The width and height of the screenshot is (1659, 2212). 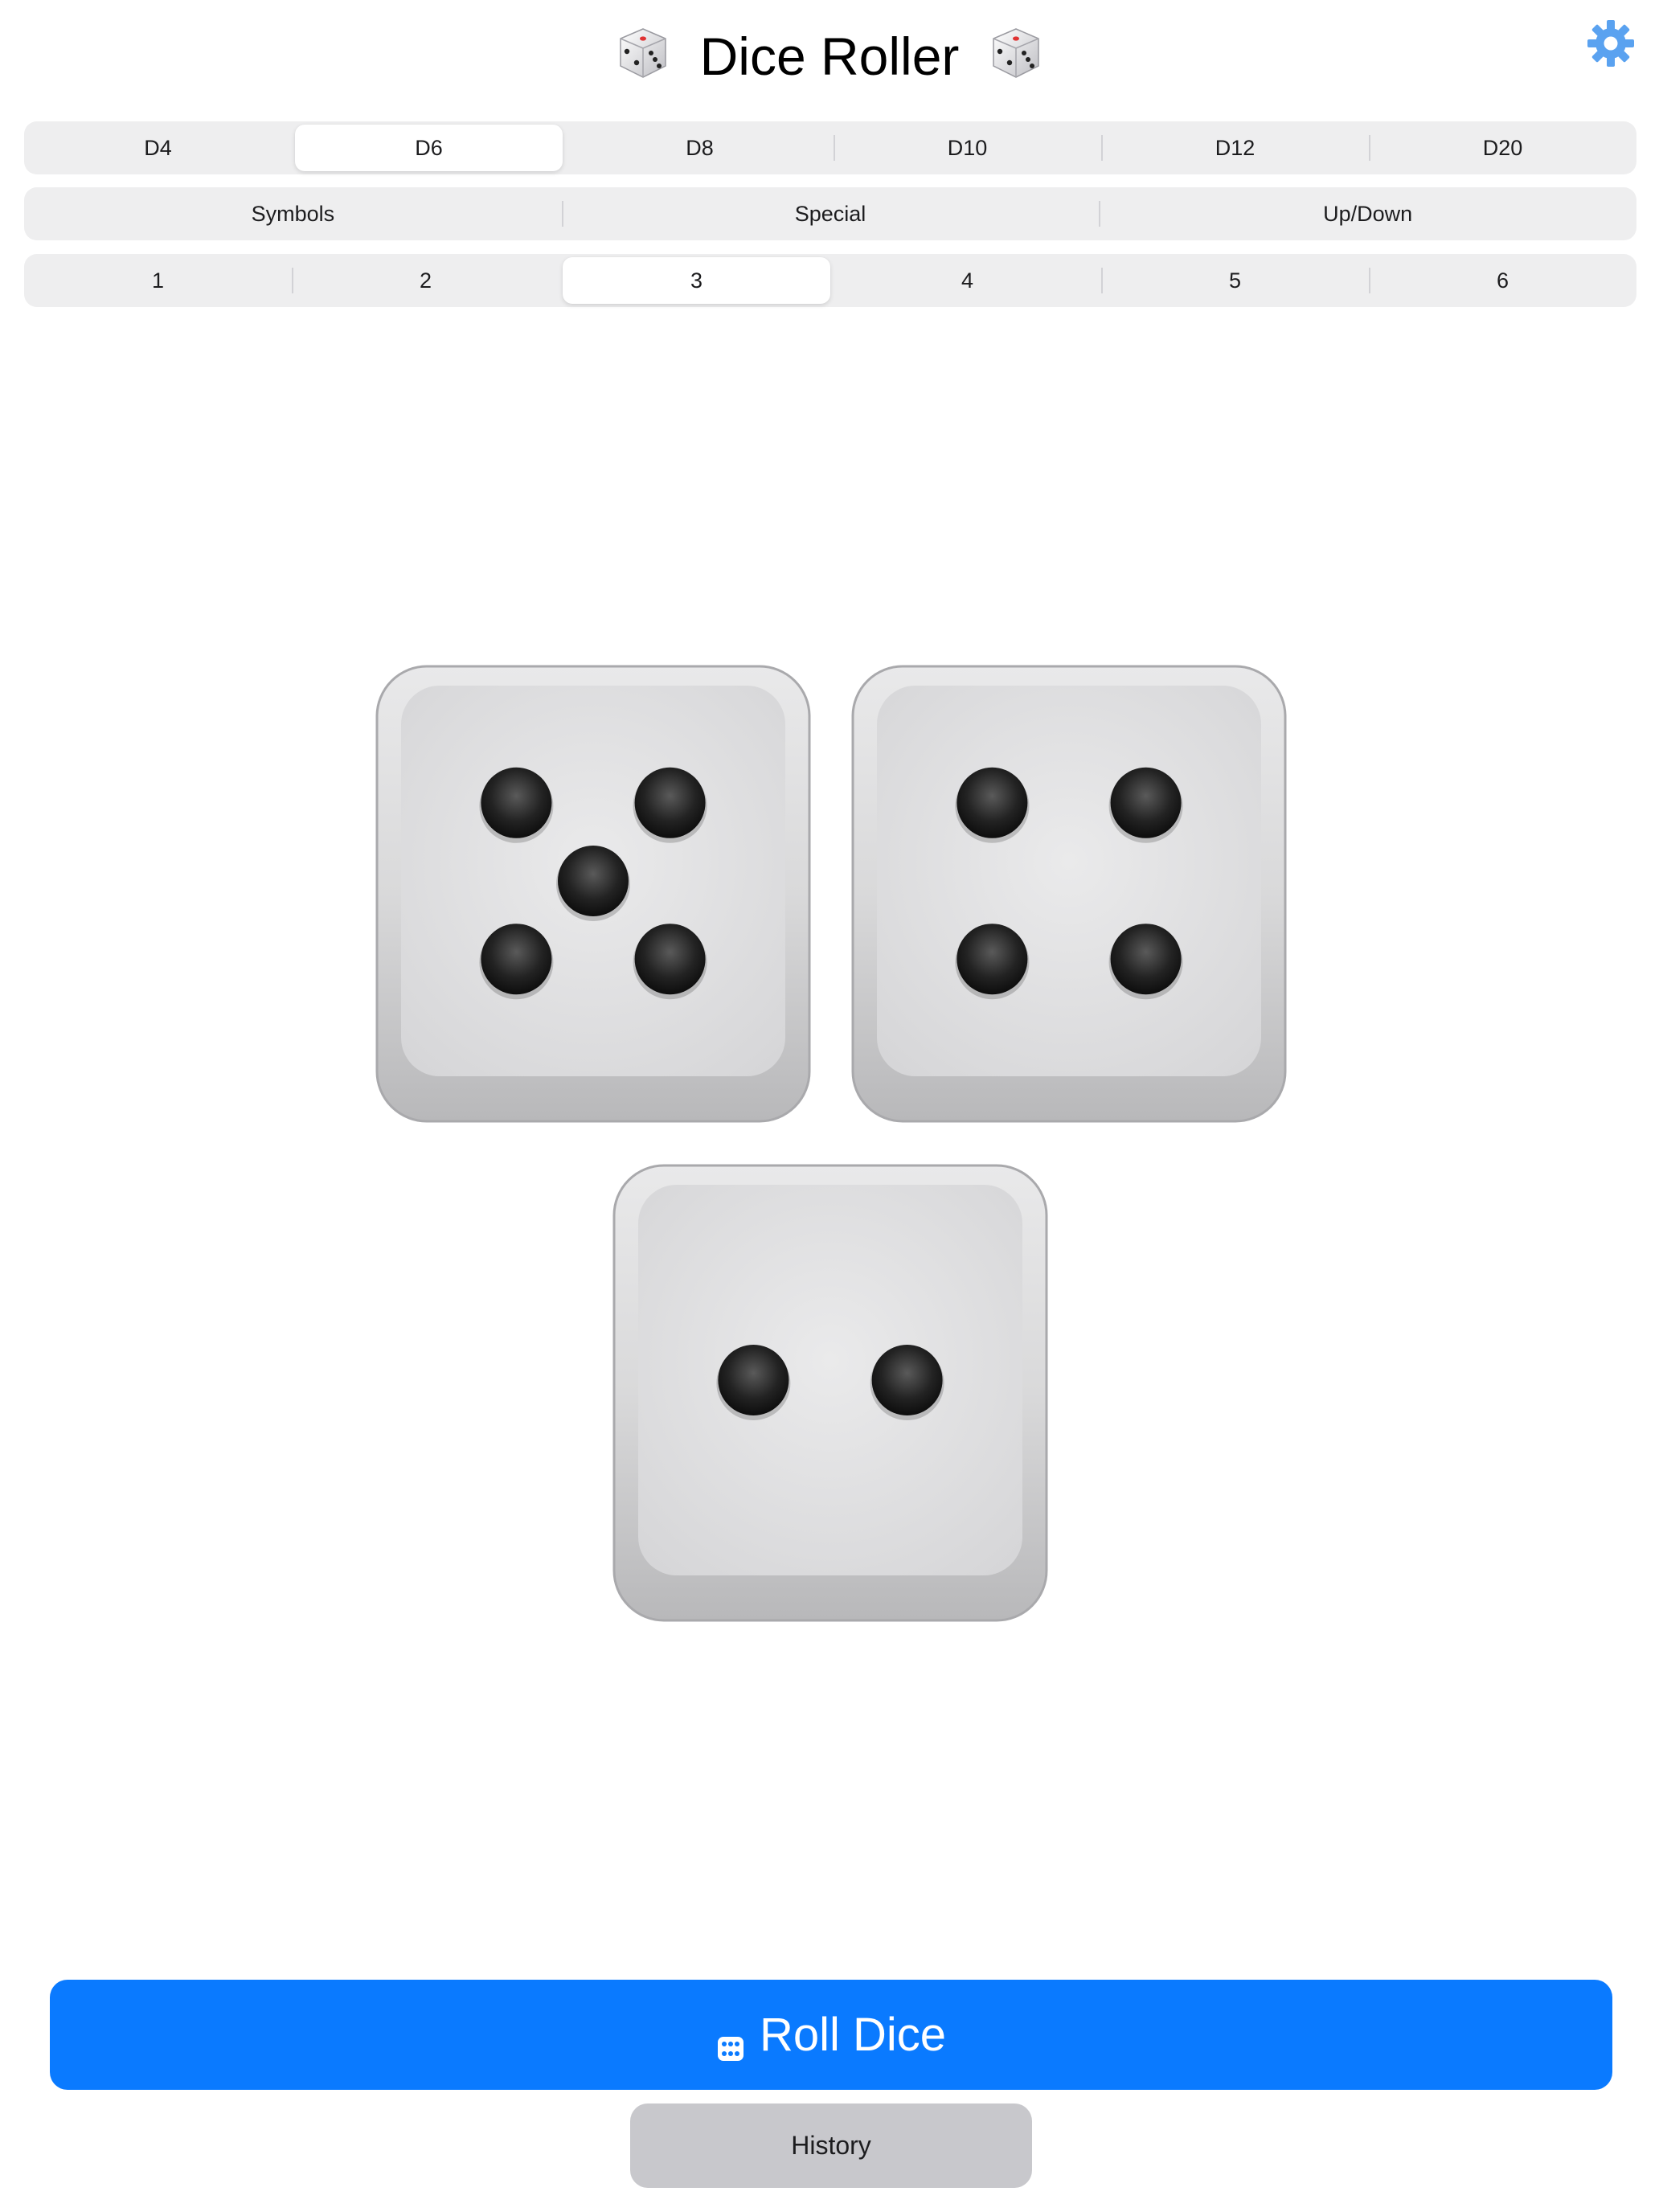 What do you see at coordinates (1502, 147) in the screenshot?
I see `segment-d20: D20` at bounding box center [1502, 147].